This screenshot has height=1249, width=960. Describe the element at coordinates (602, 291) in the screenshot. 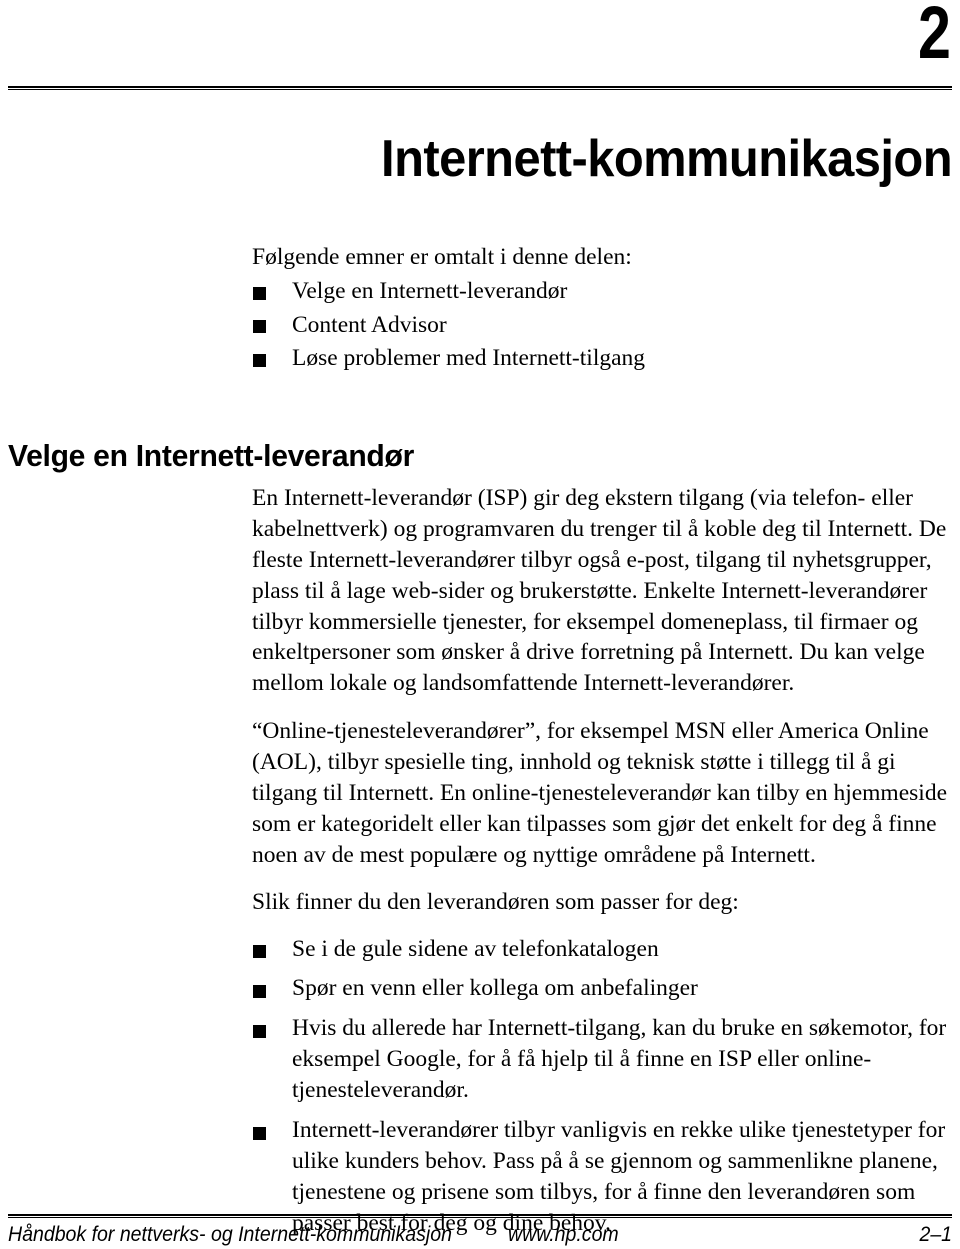

I see `list-item: Velge en Internett-leverandør` at that location.